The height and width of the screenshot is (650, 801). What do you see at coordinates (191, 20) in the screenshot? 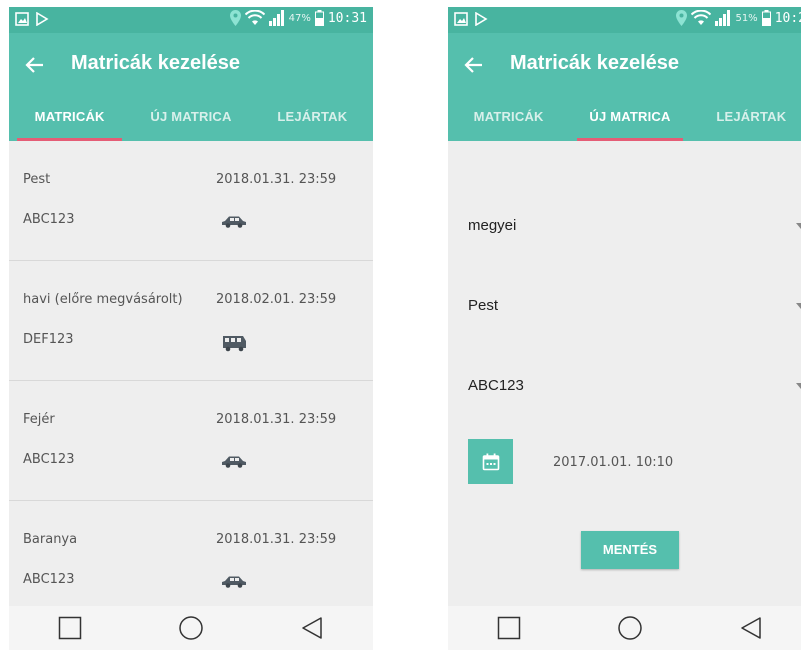
I see `status-bar: 47% 10:31` at bounding box center [191, 20].